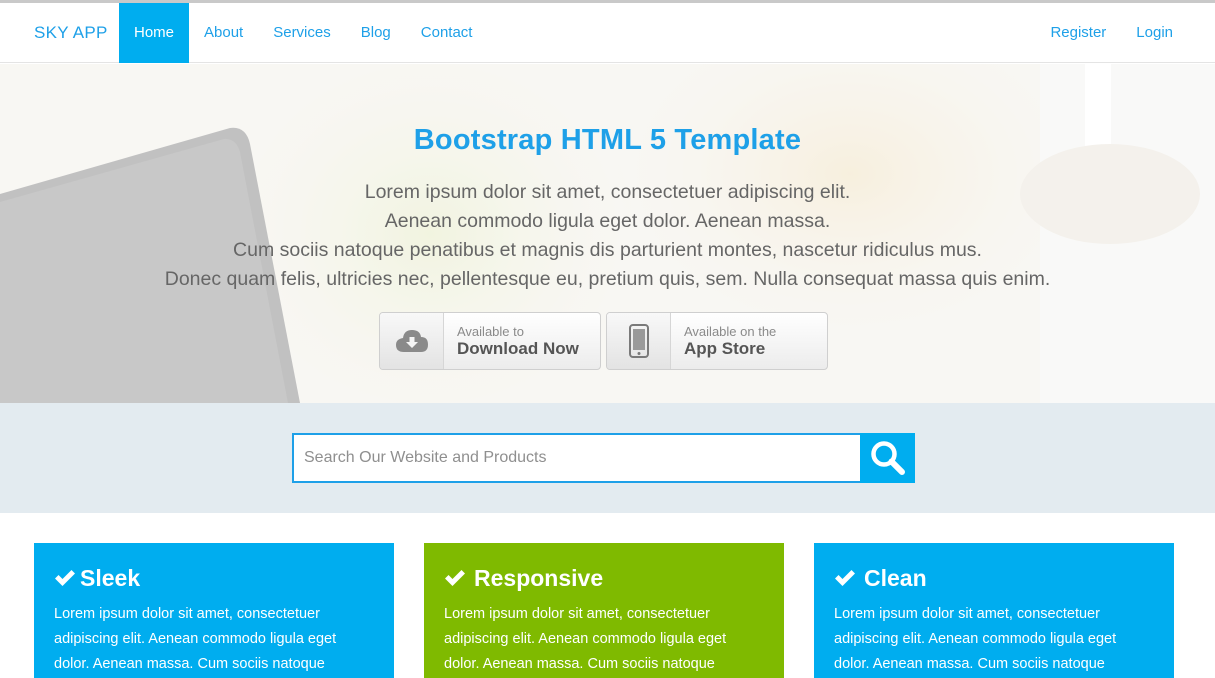  What do you see at coordinates (1078, 33) in the screenshot?
I see `nav-item-register: Register` at bounding box center [1078, 33].